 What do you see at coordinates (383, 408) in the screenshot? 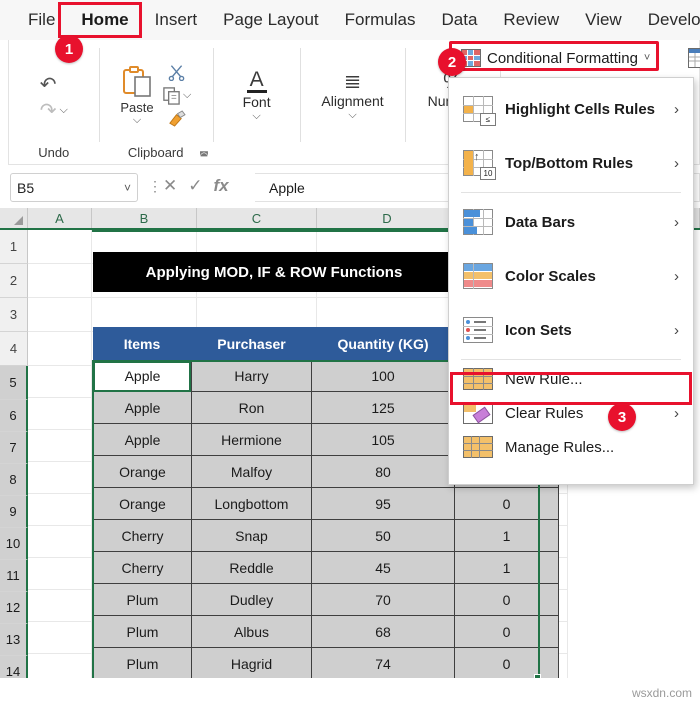
I see `cell-quantity: 125` at bounding box center [383, 408].